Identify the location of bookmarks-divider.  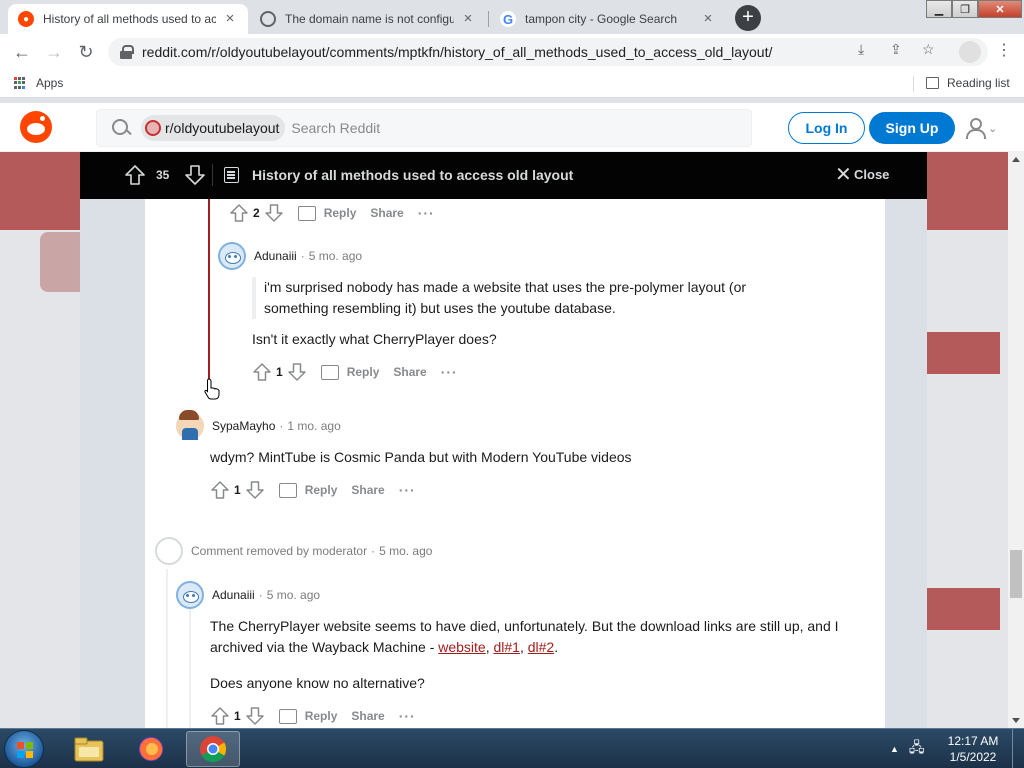
(913, 84).